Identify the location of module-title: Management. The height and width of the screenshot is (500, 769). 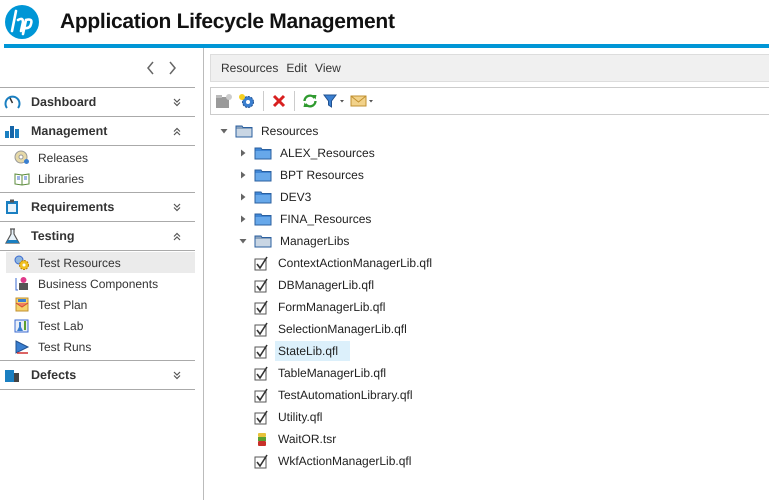
(102, 131).